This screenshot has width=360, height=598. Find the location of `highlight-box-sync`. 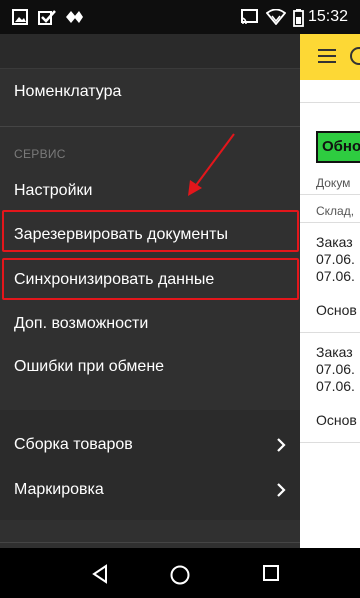

highlight-box-sync is located at coordinates (150, 279).